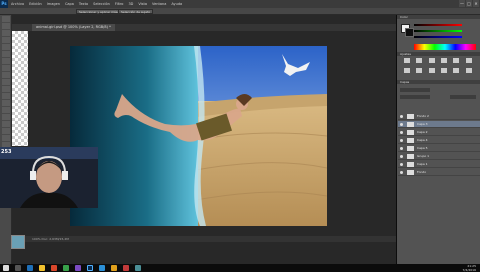  What do you see at coordinates (42, 268) in the screenshot?
I see `folder-icon` at bounding box center [42, 268].